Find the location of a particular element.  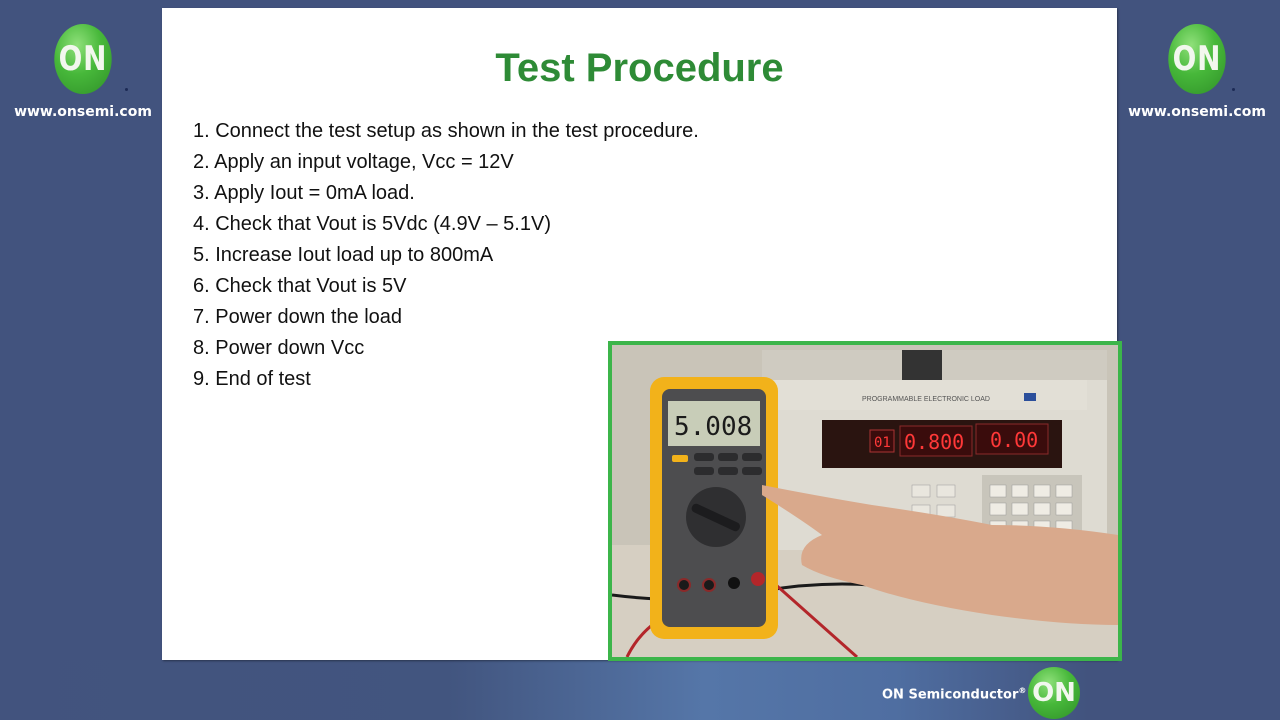

step-item: 4. Check that Vout is 5Vdc (4.9V – 5.1V) is located at coordinates (372, 224).